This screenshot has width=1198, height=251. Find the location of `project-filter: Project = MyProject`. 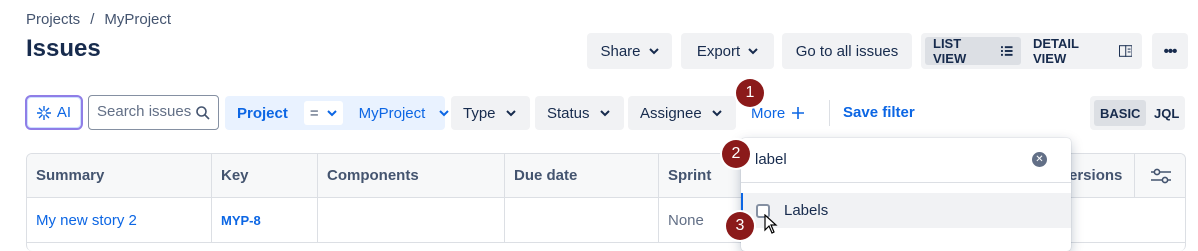

project-filter: Project = MyProject is located at coordinates (337, 113).